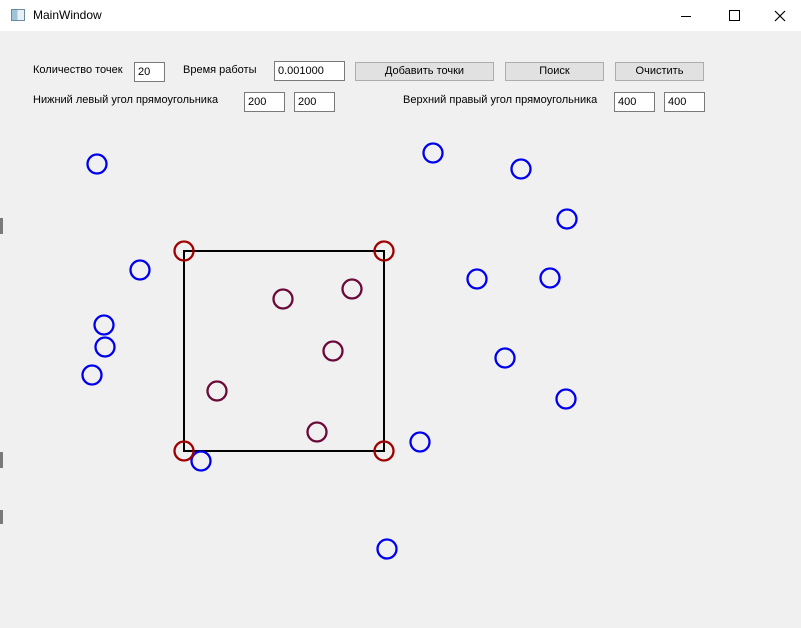 This screenshot has height=628, width=801. I want to click on close-icon, so click(780, 15).